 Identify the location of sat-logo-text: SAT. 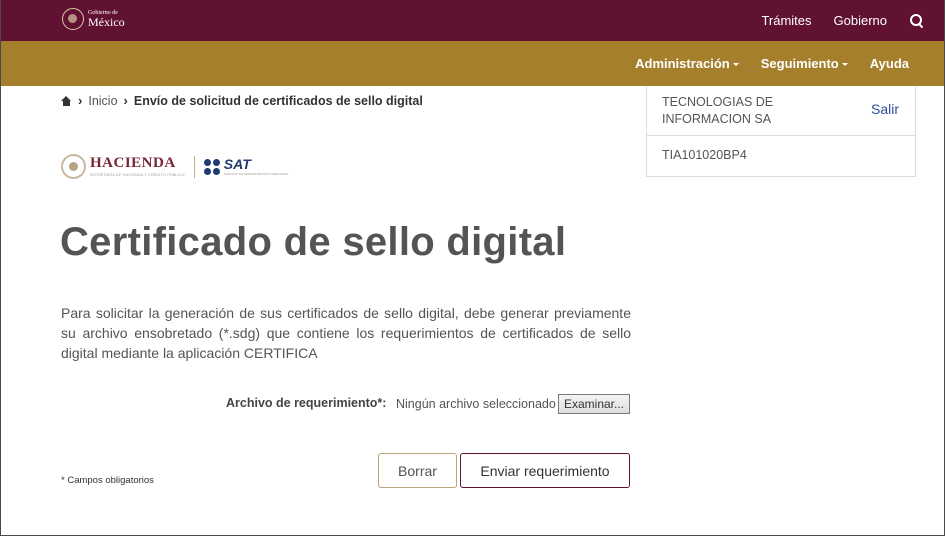
(237, 164).